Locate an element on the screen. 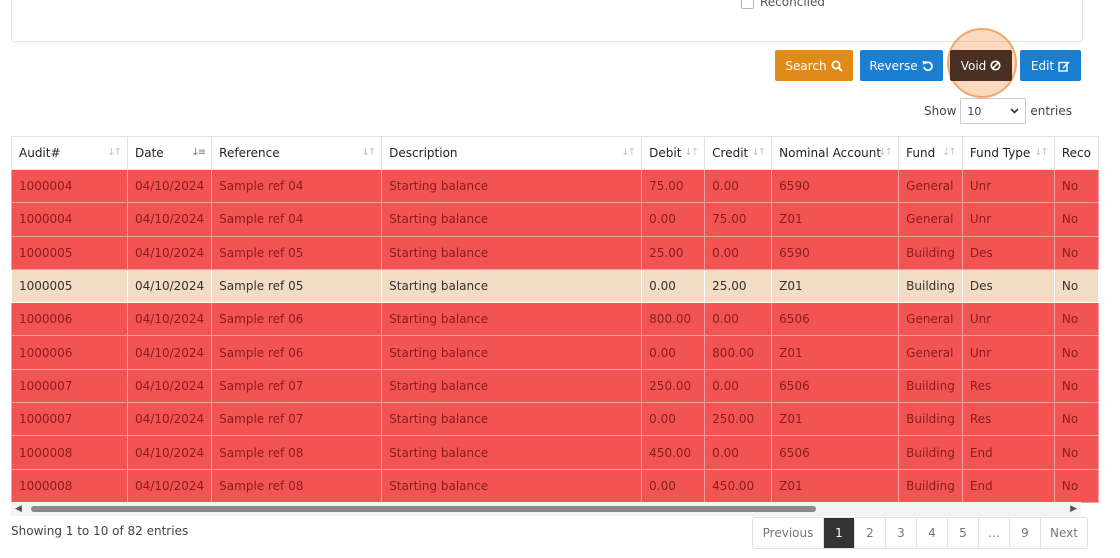  void-button: Void is located at coordinates (981, 65).